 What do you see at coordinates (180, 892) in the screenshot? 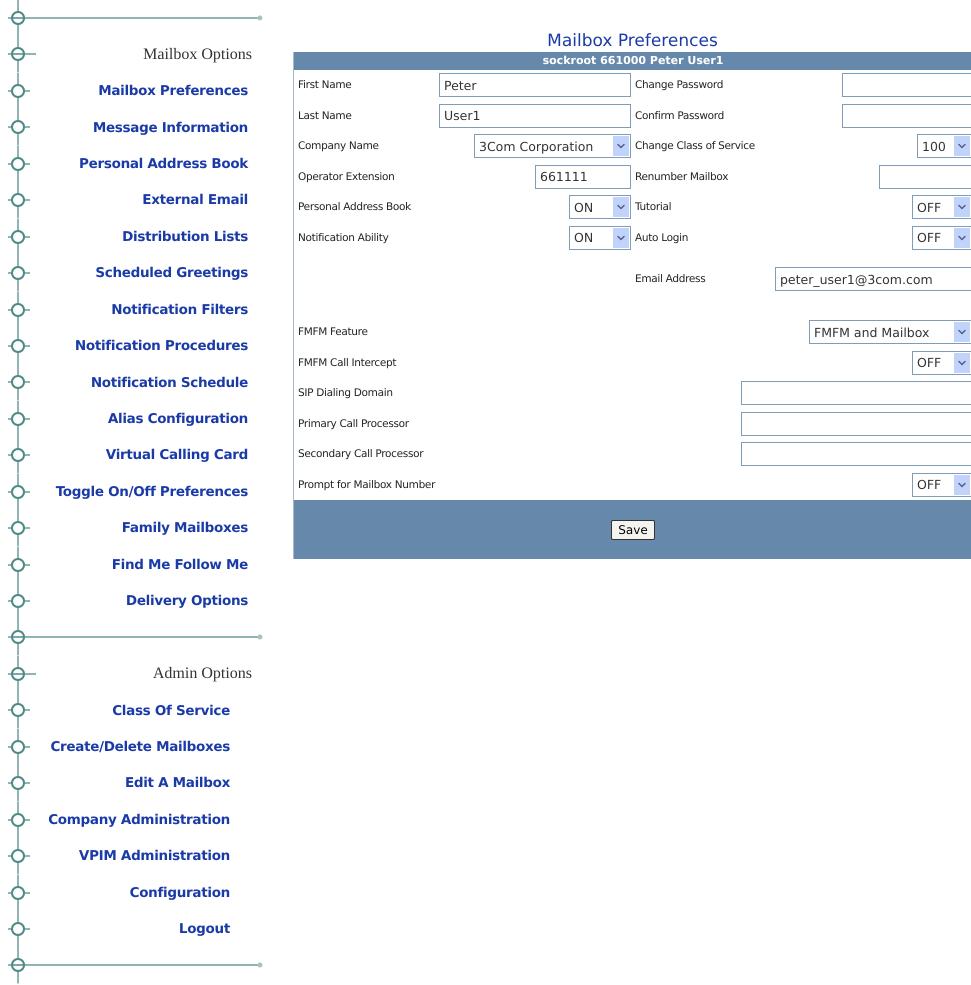
I see `nav-link: Configuration` at bounding box center [180, 892].